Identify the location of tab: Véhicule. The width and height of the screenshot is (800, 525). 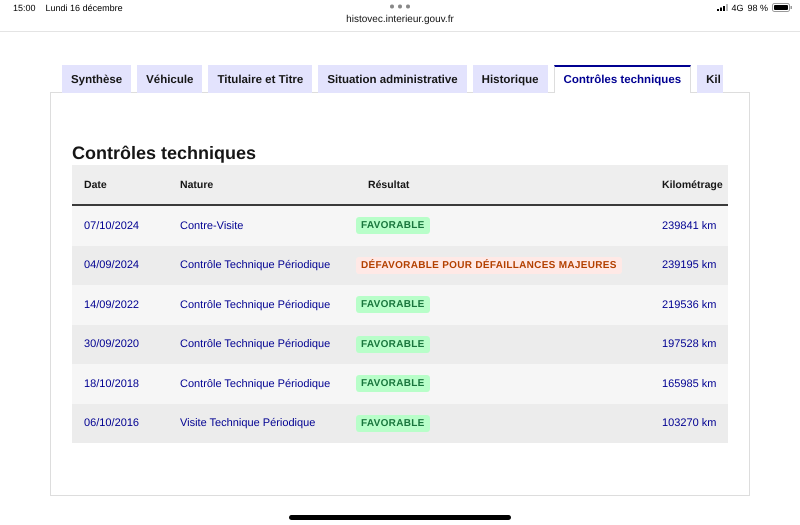
(169, 79).